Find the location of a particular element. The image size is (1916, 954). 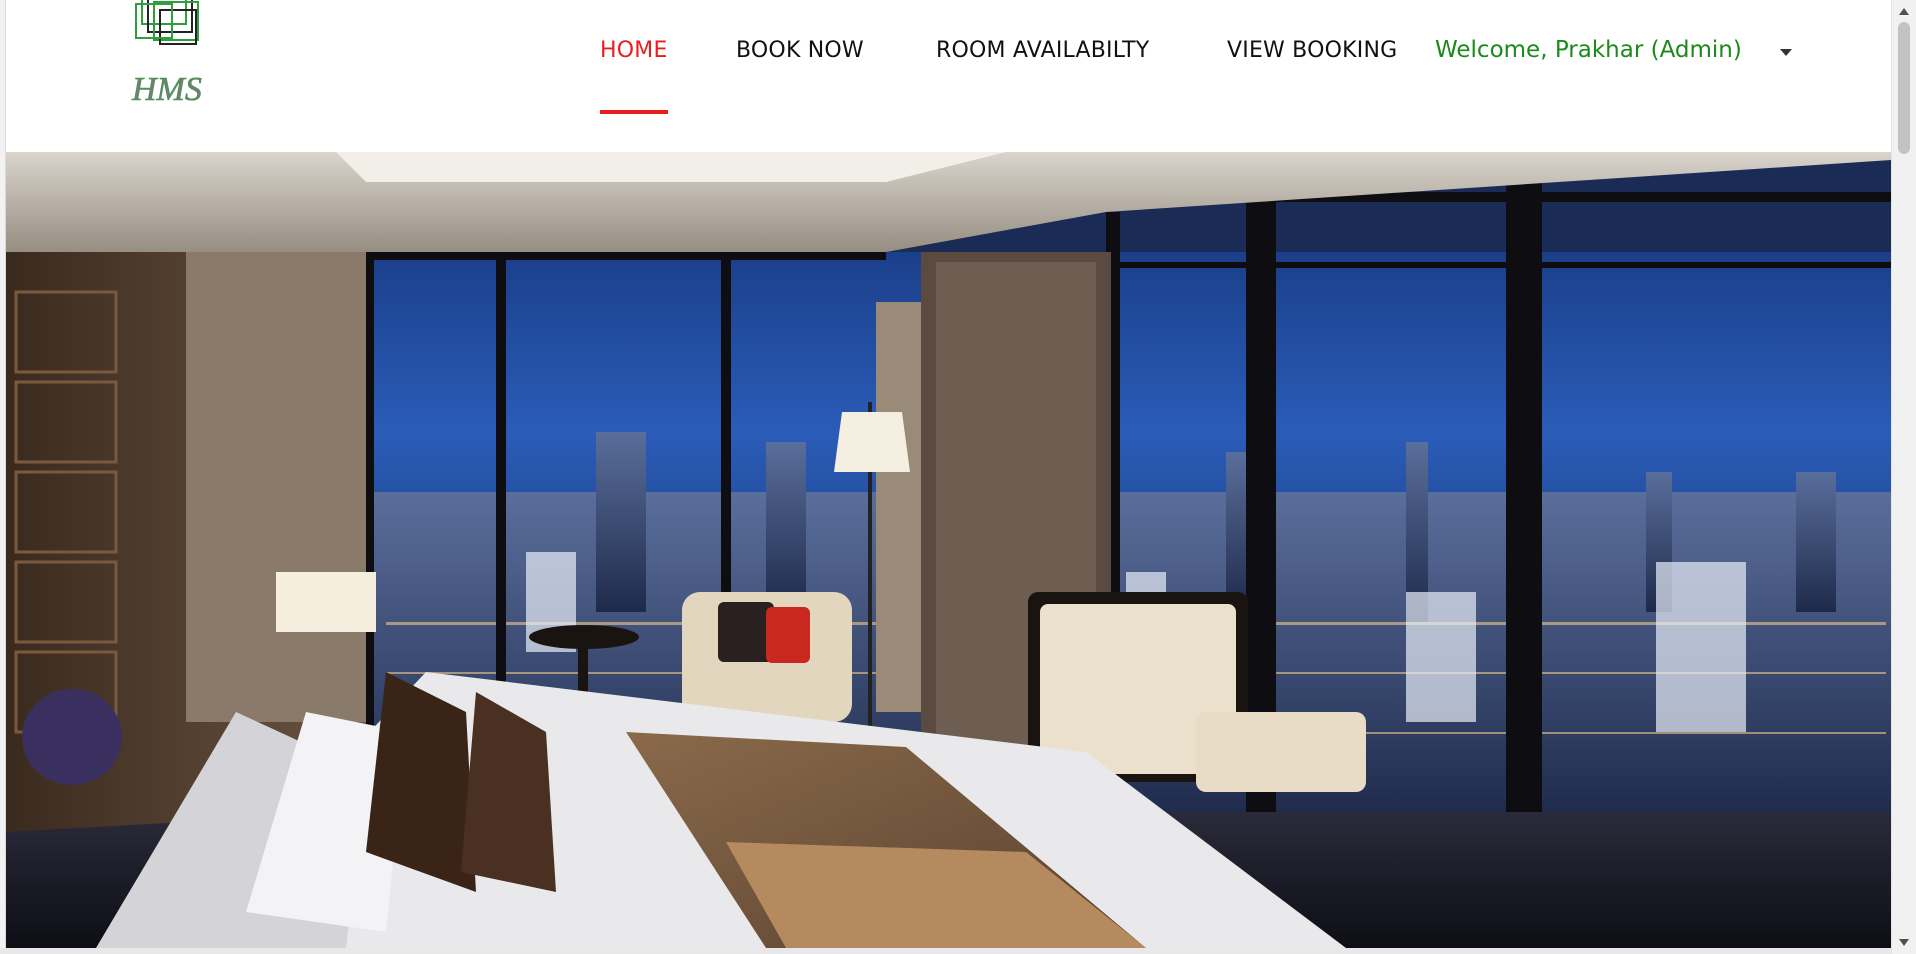

nav-room-availability-label: ROOM AVAILABILTY is located at coordinates (1043, 50).